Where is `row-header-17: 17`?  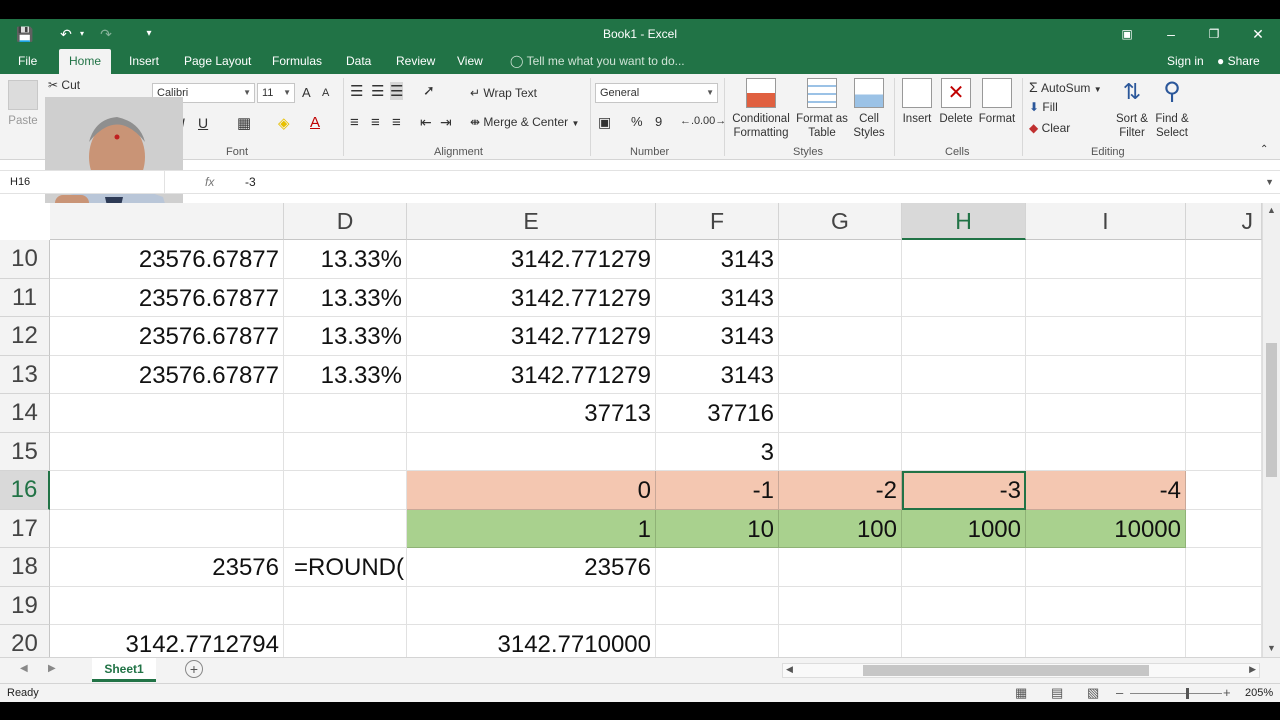 row-header-17: 17 is located at coordinates (25, 528).